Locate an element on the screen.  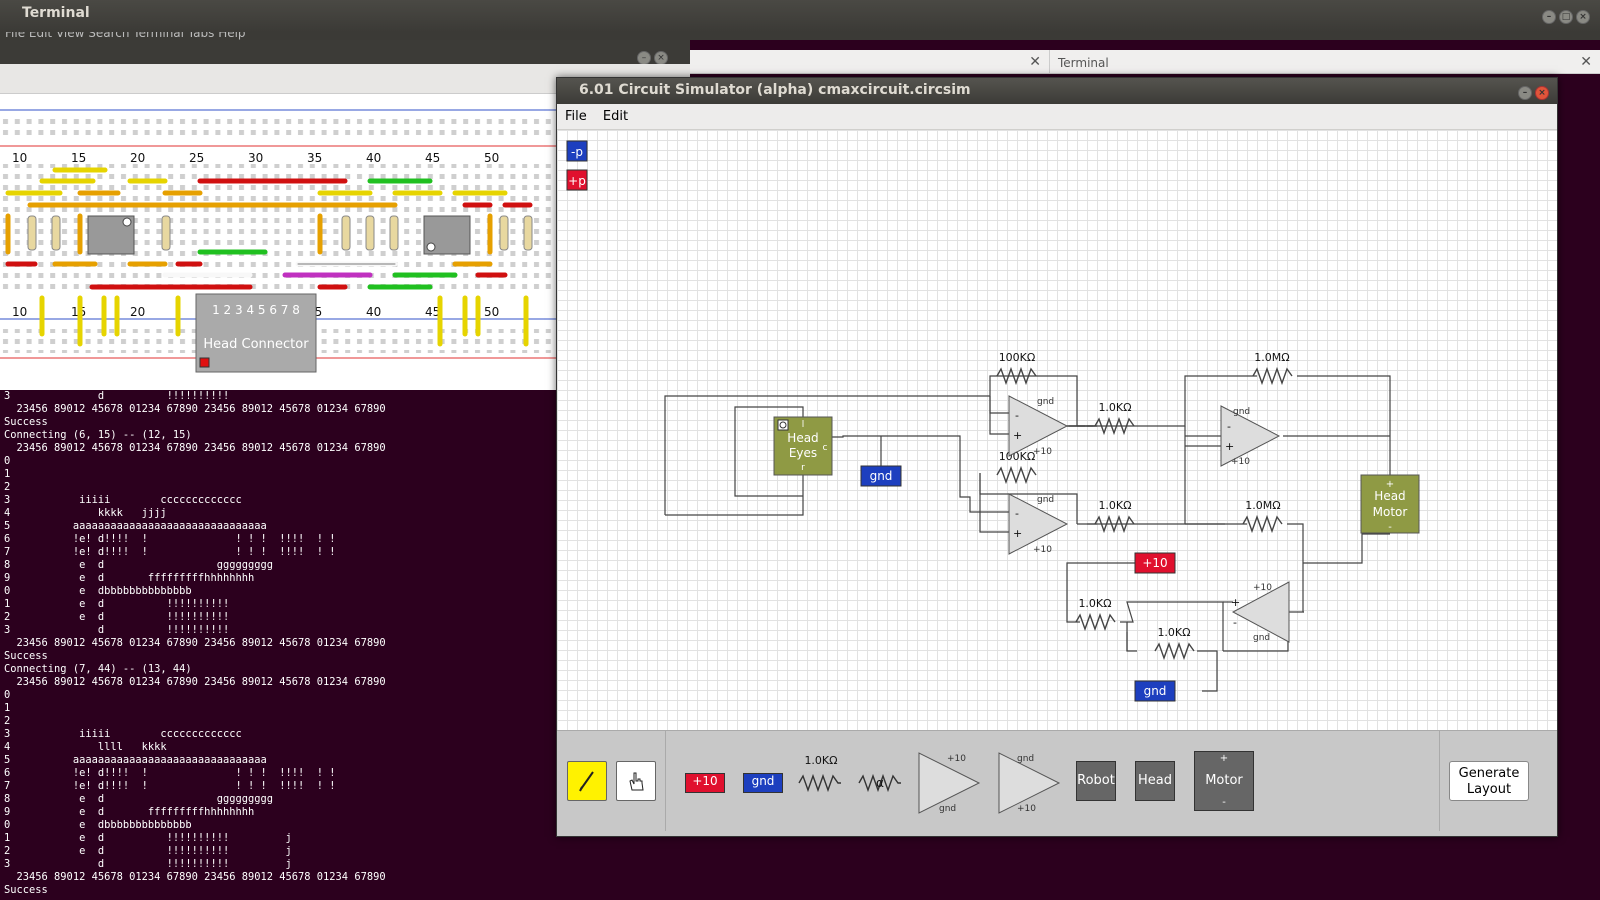
svg-text: -p is located at coordinates (577, 152).